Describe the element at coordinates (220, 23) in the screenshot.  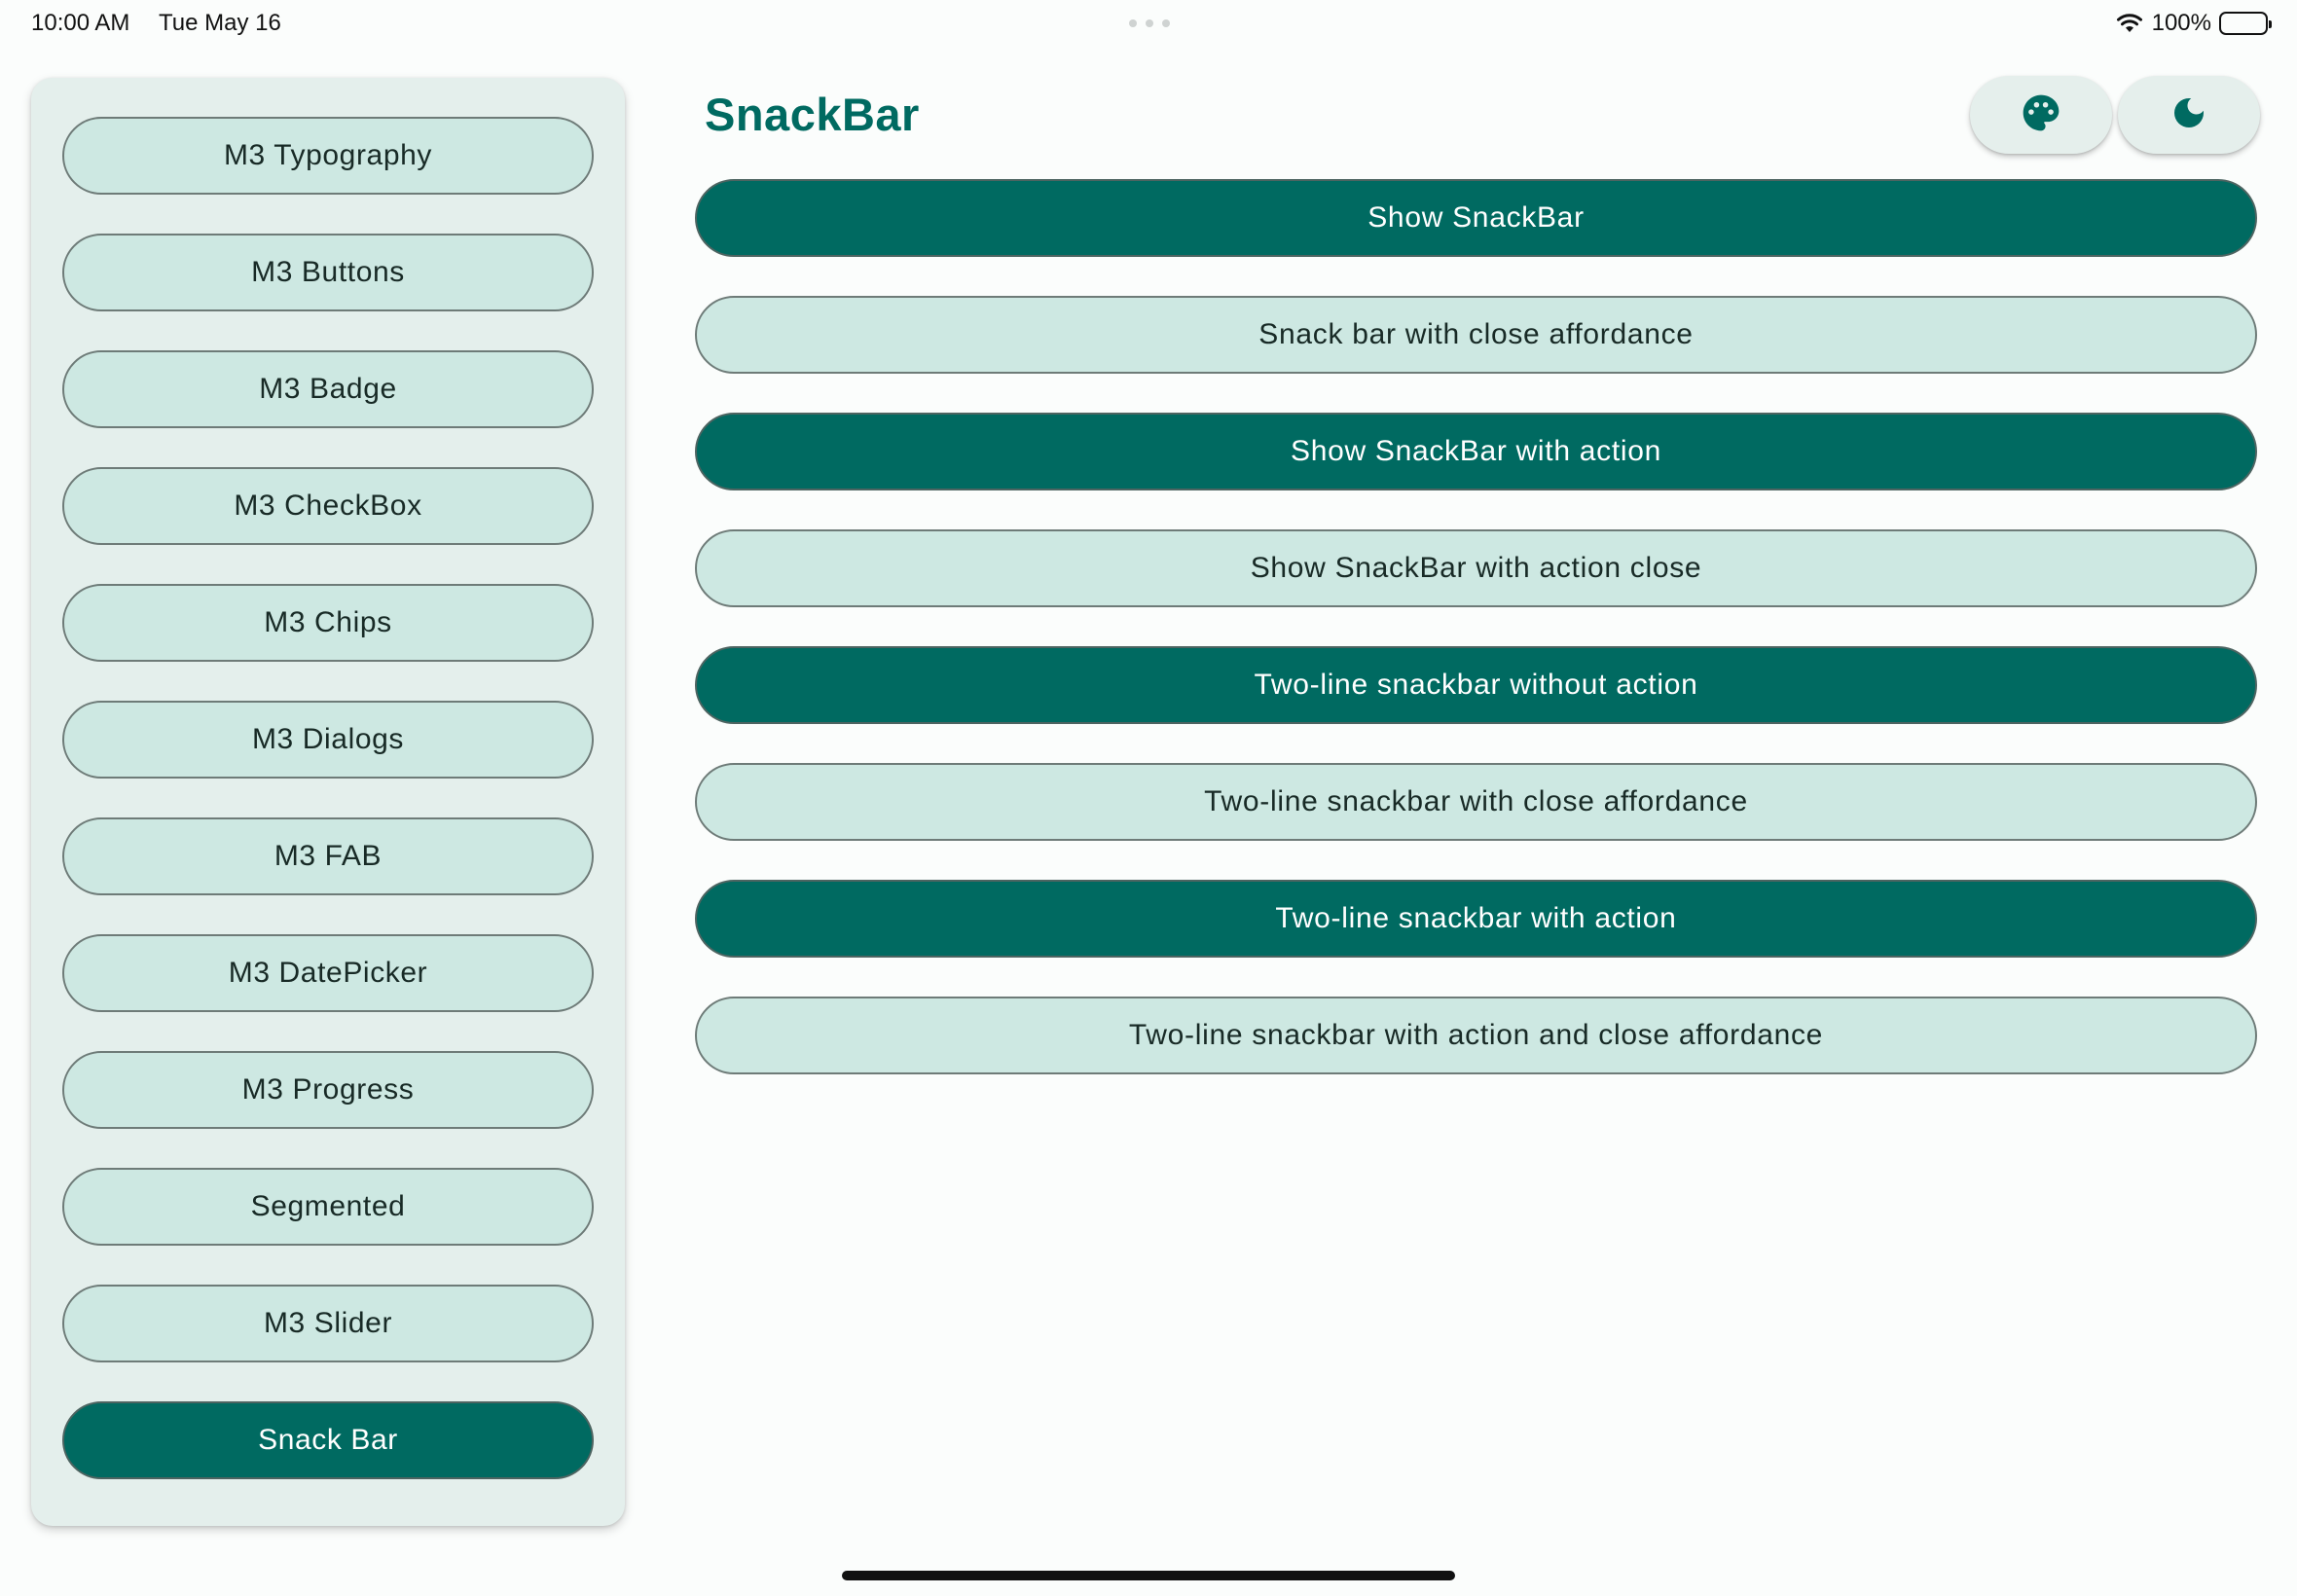
I see `status-date: Tue May 16` at that location.